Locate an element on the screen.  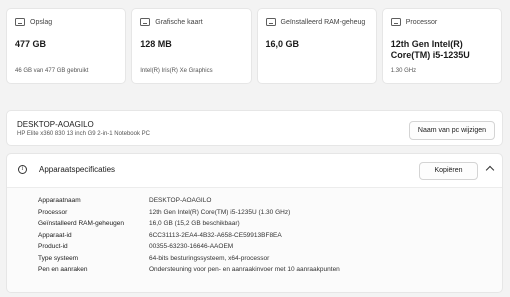
spec-label: Geïnstalleerd RAM-geheugen is located at coordinates (81, 224).